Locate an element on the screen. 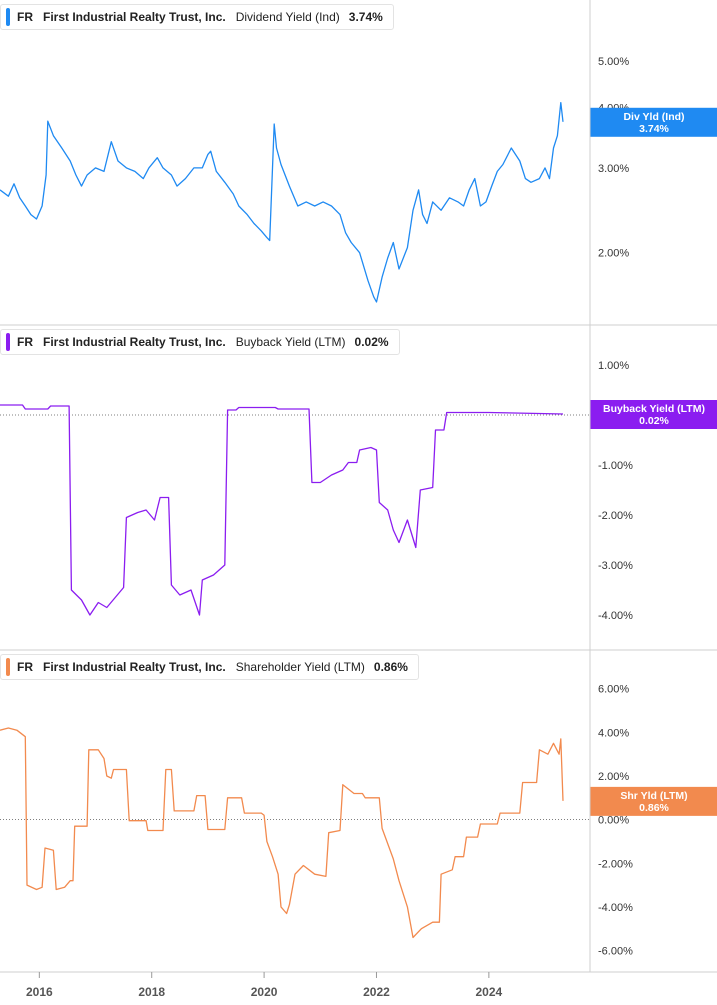 This screenshot has width=717, height=1005. badge-value: 0.02% is located at coordinates (654, 421).